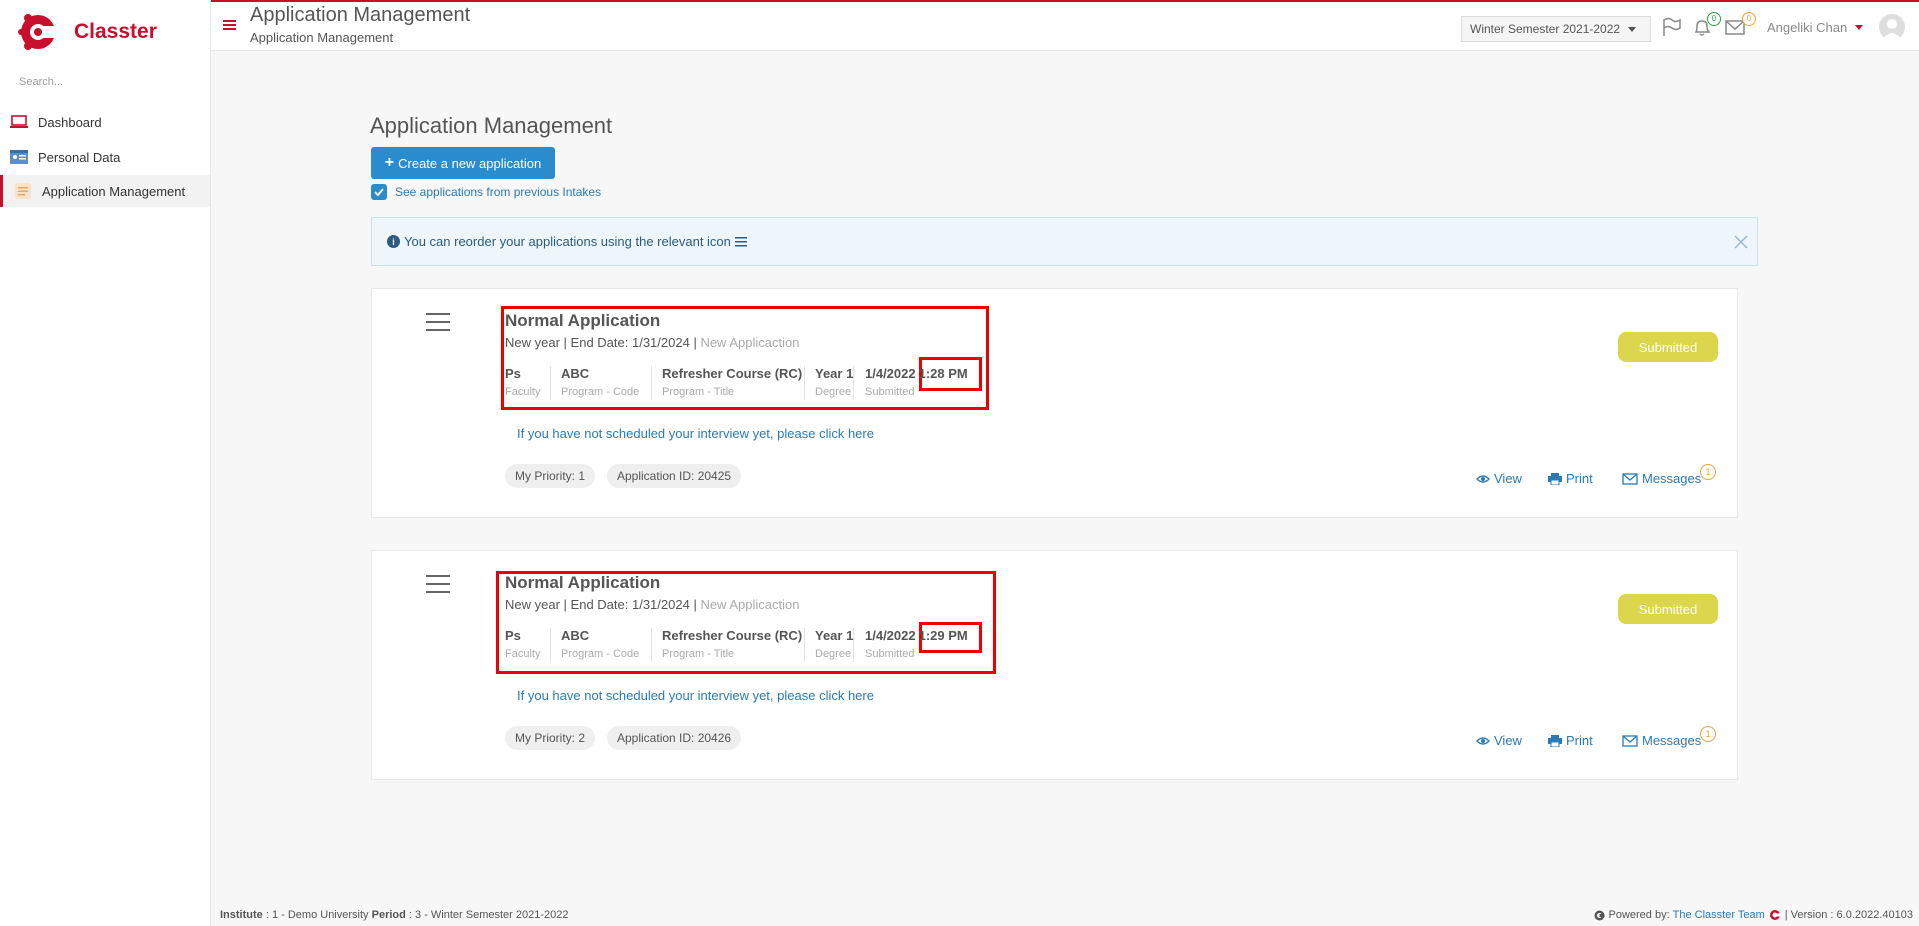 Image resolution: width=1919 pixels, height=926 pixels. Describe the element at coordinates (229, 26) in the screenshot. I see `menu-toggle-icon` at that location.